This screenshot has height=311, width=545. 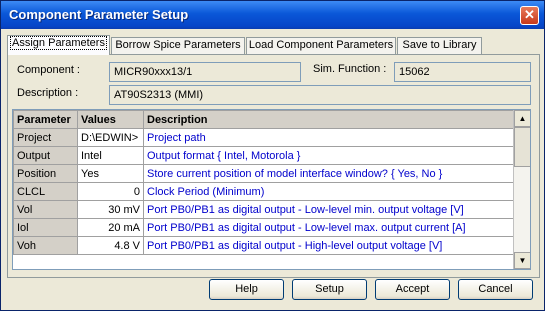 I want to click on table-row: Project D:\EDWIN> Project path, so click(x=263, y=137).